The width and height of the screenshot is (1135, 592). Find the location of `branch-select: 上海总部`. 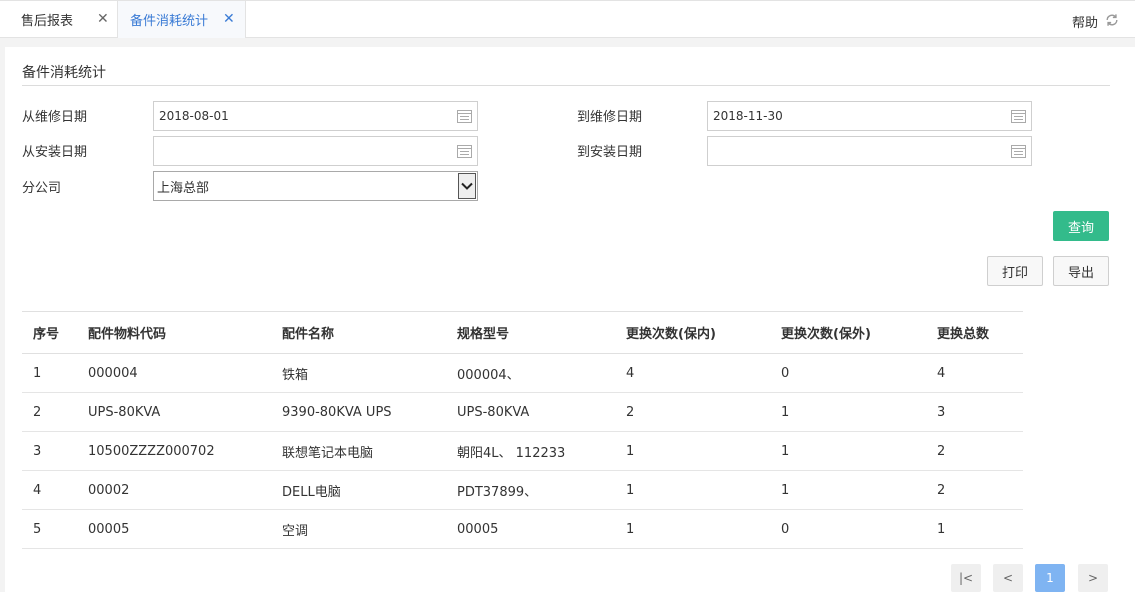

branch-select: 上海总部 is located at coordinates (315, 186).